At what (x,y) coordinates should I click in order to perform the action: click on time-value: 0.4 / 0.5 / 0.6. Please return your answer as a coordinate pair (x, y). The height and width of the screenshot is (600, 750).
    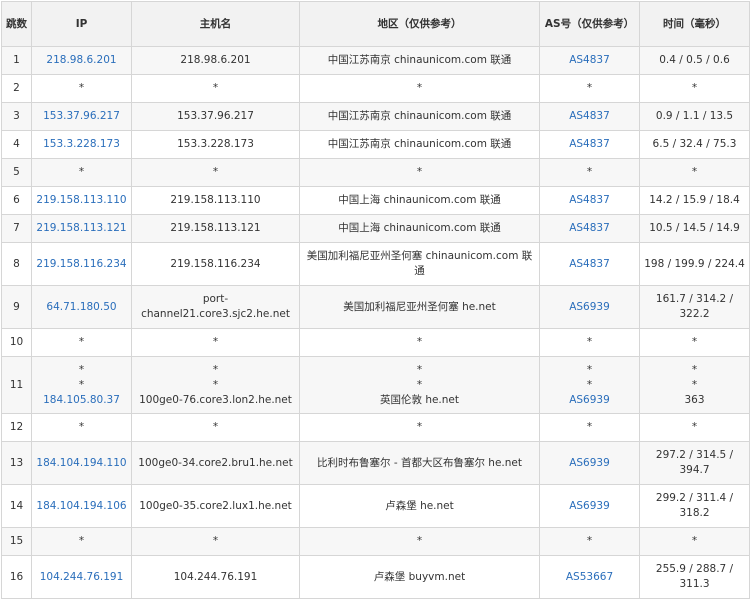
    Looking at the image, I should click on (694, 60).